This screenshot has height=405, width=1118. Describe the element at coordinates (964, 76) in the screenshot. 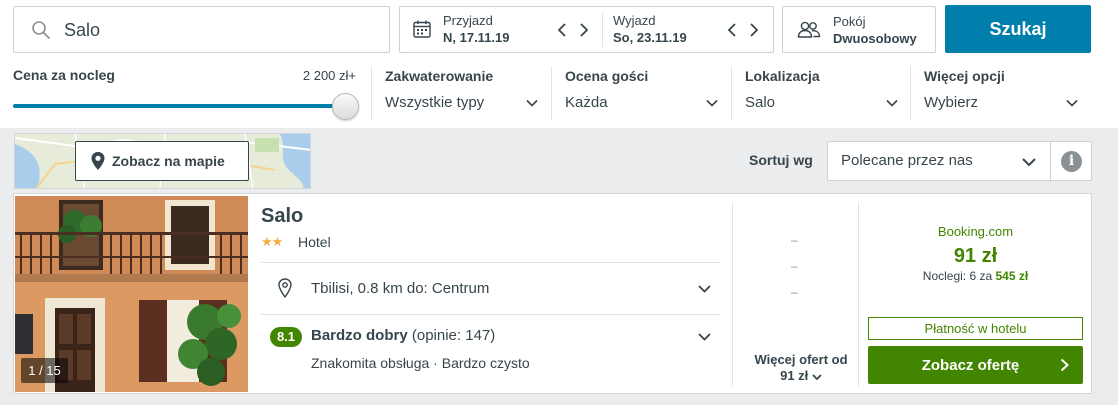

I see `more-options-filter-title: Więcej opcji` at that location.